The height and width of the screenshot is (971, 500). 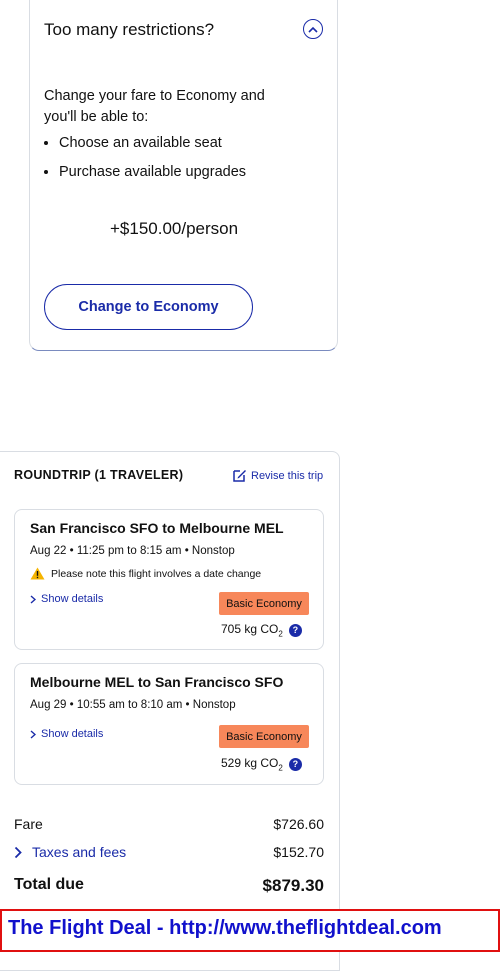 I want to click on segment-times: Aug 22 • 11:25 pm to 8:15 am • Nonstop, so click(x=132, y=551).